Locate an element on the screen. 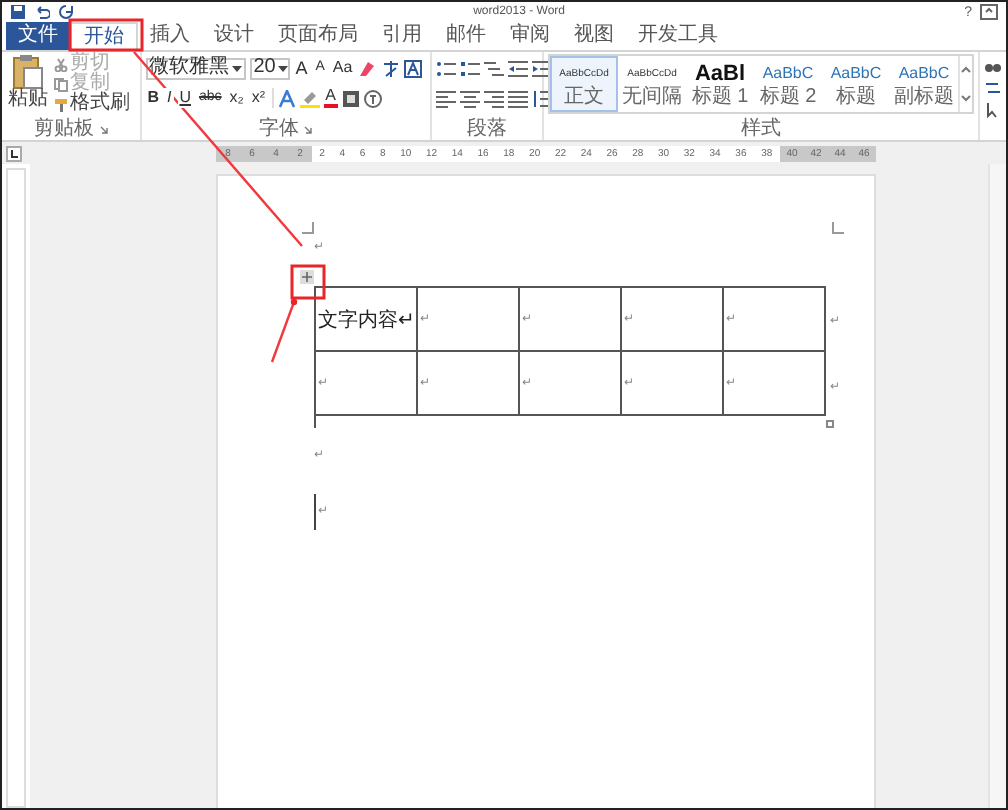 Image resolution: width=1008 pixels, height=810 pixels. format-button: x² is located at coordinates (258, 98).